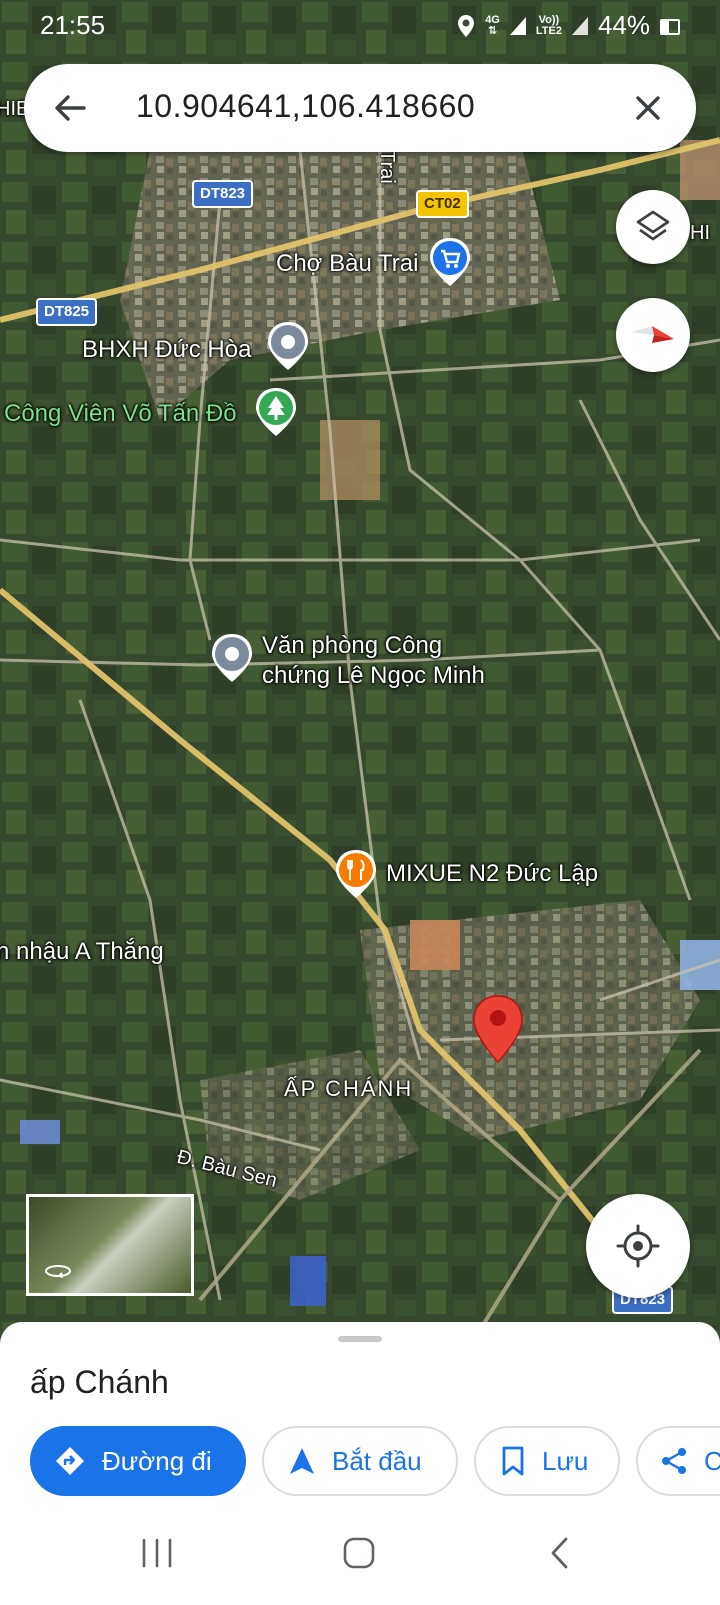 The image size is (720, 1605). What do you see at coordinates (373, 676) in the screenshot?
I see `place-label-notary-line2: chứng Lê Ngọc Minh` at bounding box center [373, 676].